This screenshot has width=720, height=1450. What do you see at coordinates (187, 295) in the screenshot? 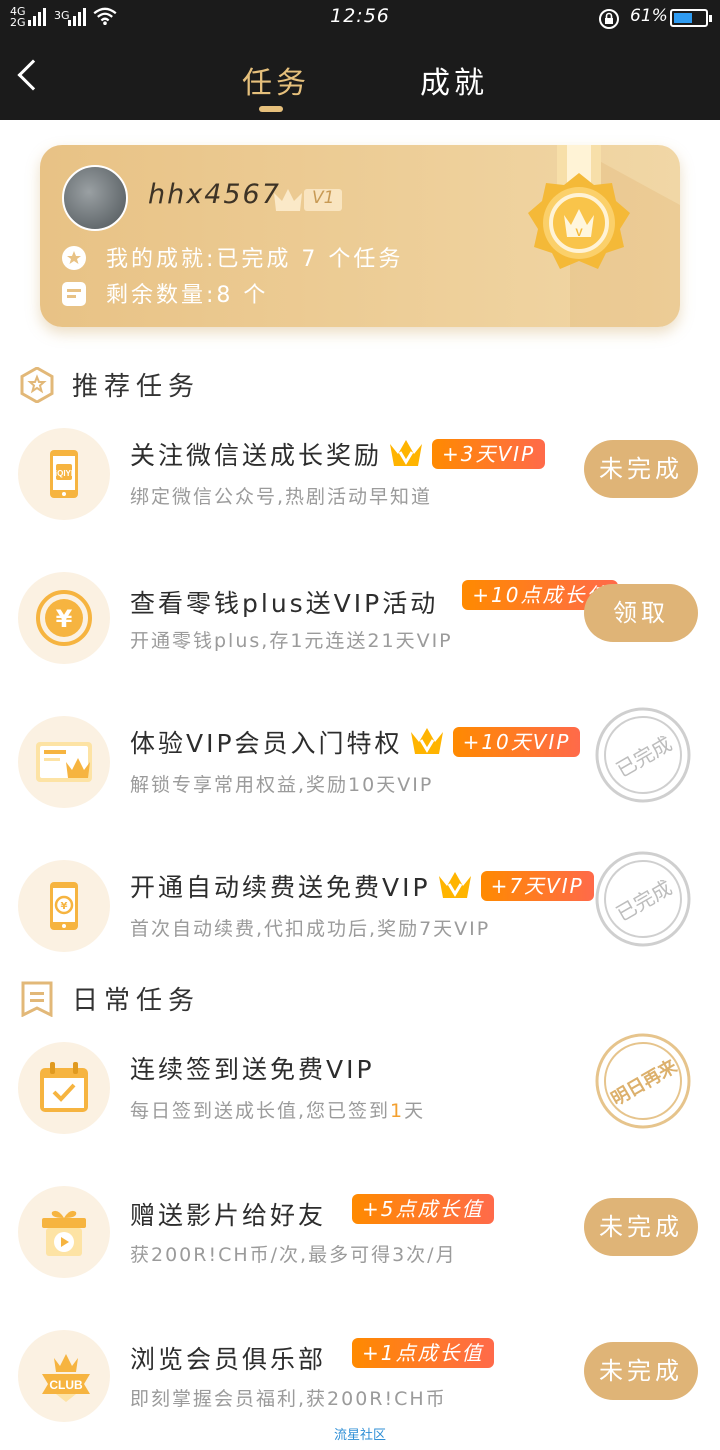
I see `remaining-text: 剩余数量:8 个` at bounding box center [187, 295].